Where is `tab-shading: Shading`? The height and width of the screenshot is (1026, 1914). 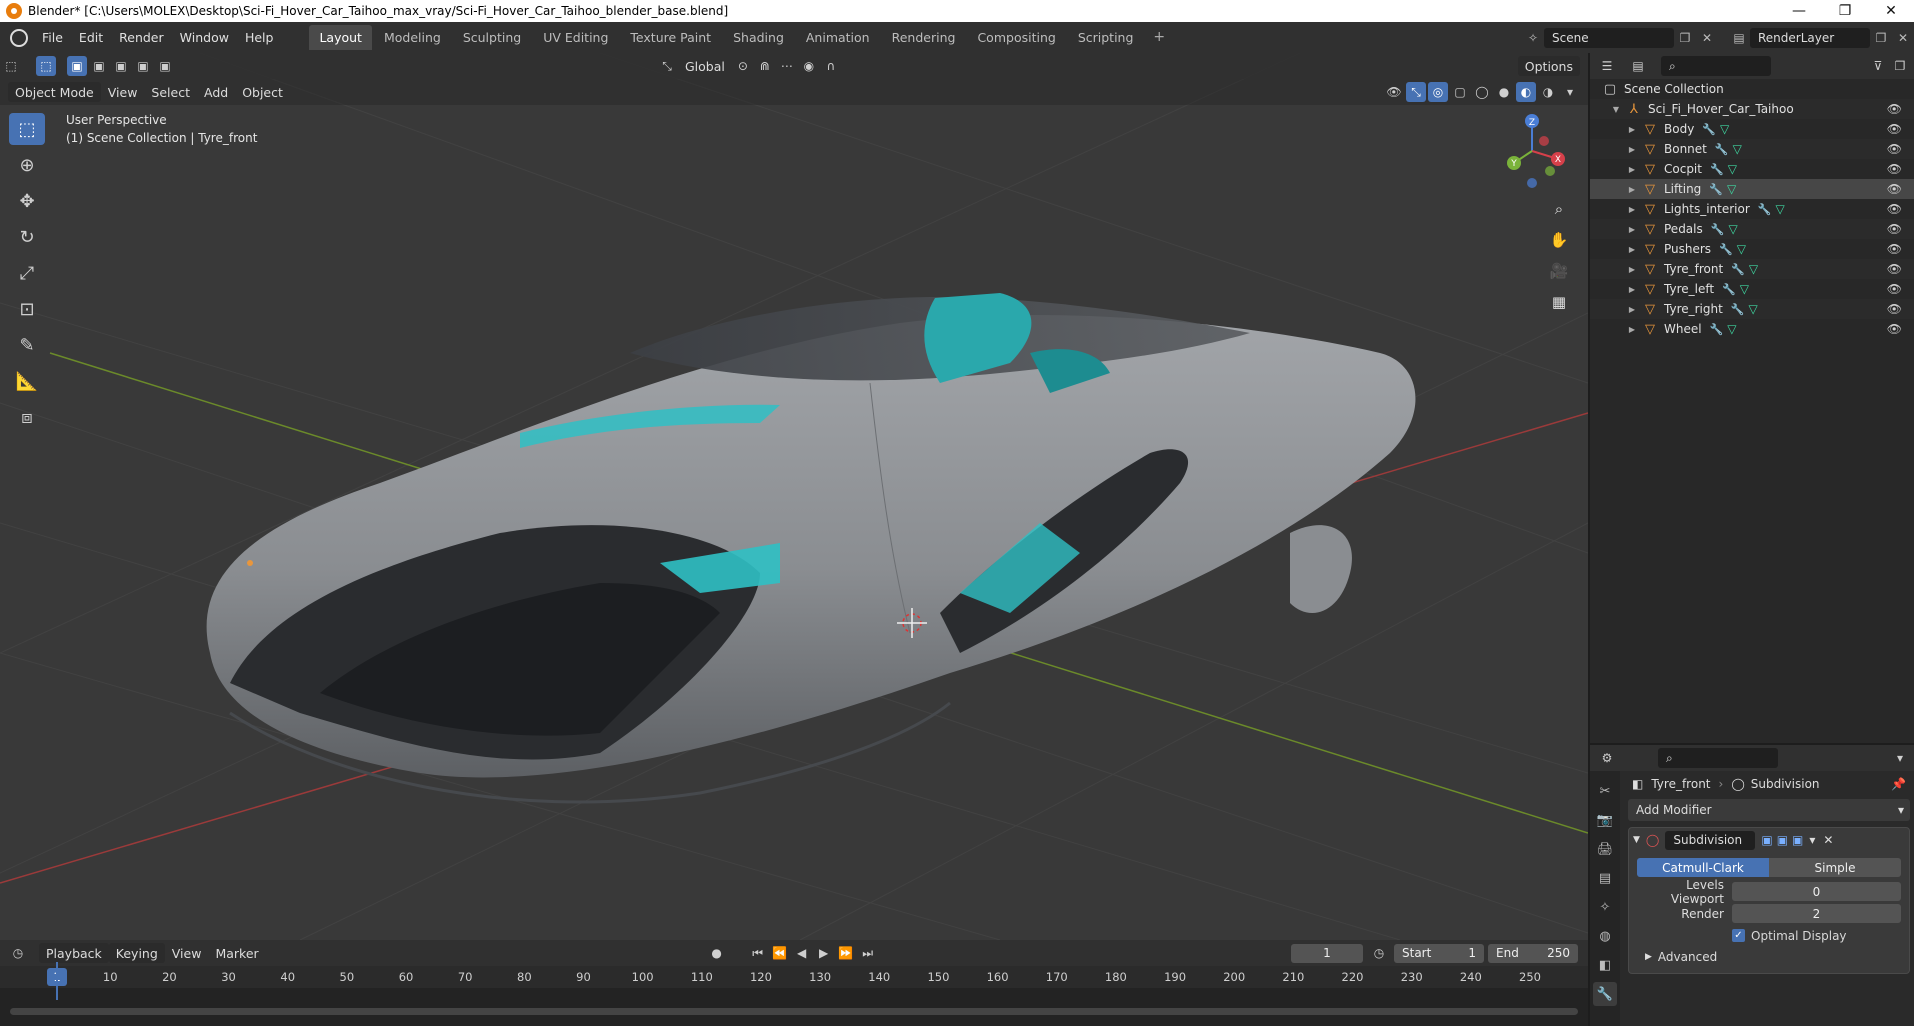
tab-shading: Shading is located at coordinates (758, 37).